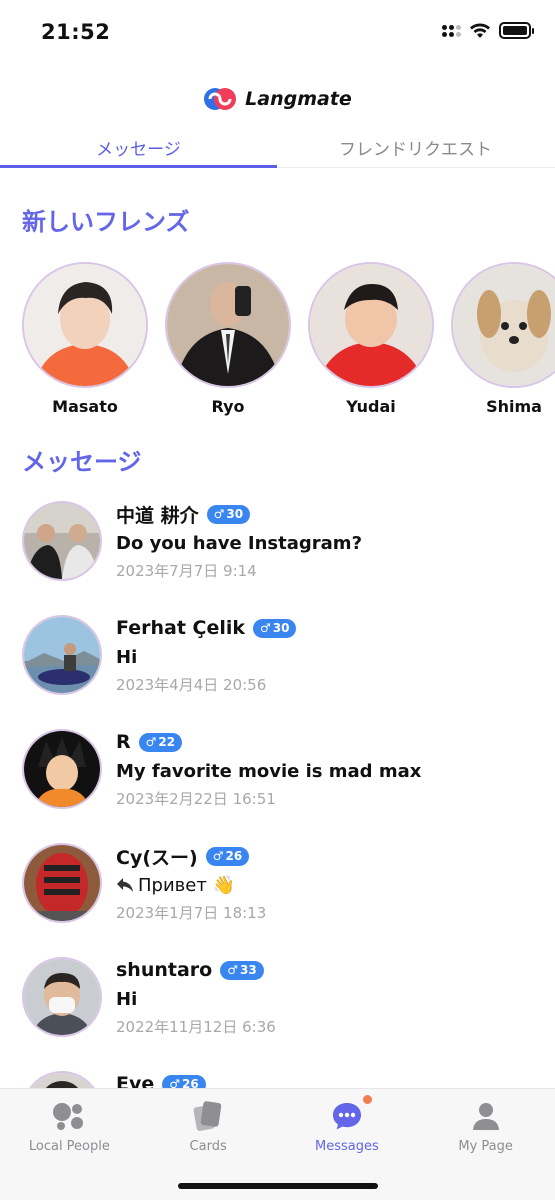 This screenshot has width=555, height=1200. What do you see at coordinates (164, 970) in the screenshot?
I see `sender-name: shuntaro` at bounding box center [164, 970].